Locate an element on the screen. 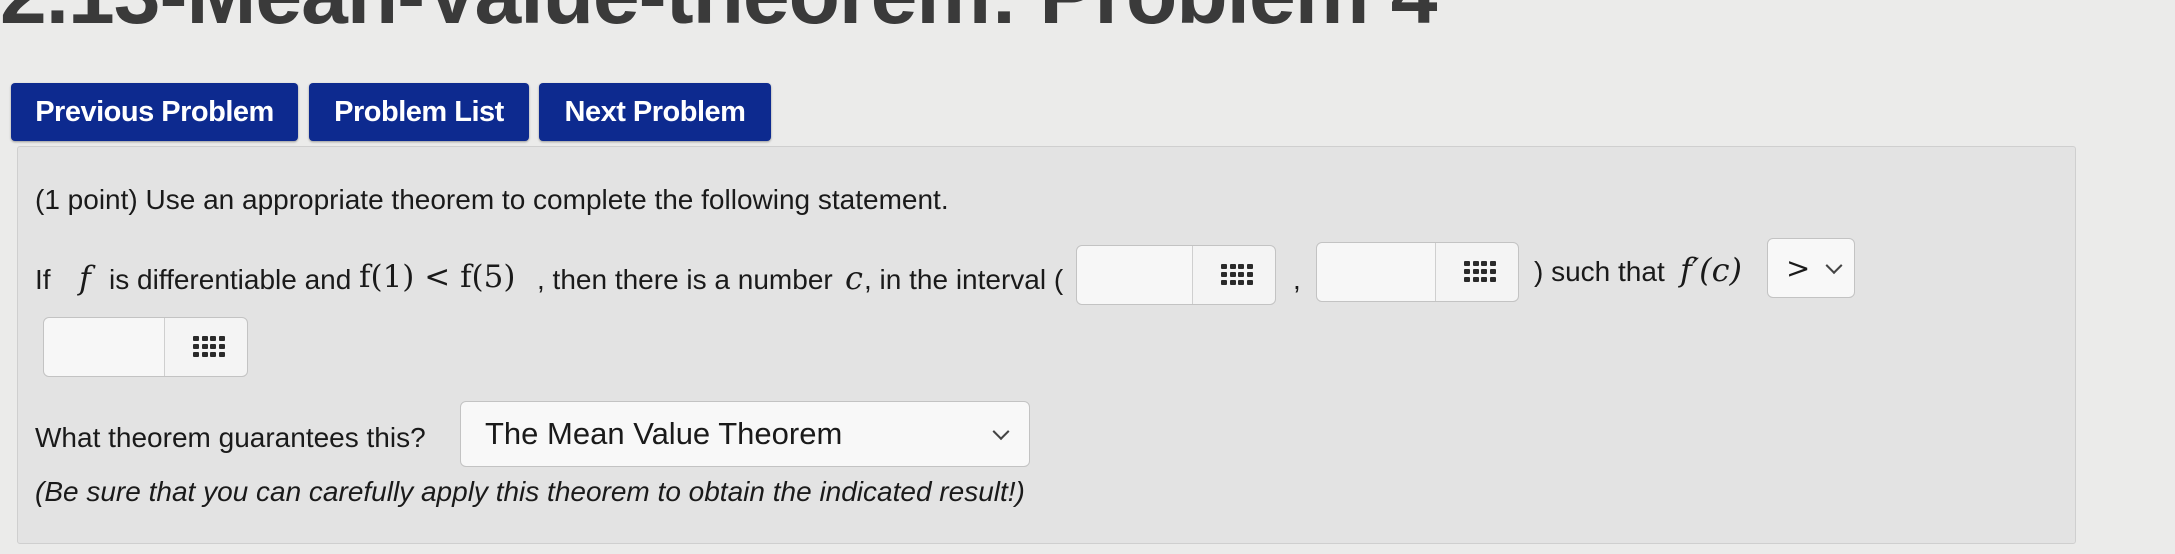 The image size is (2175, 554). comparison-value-answer is located at coordinates (145, 347).